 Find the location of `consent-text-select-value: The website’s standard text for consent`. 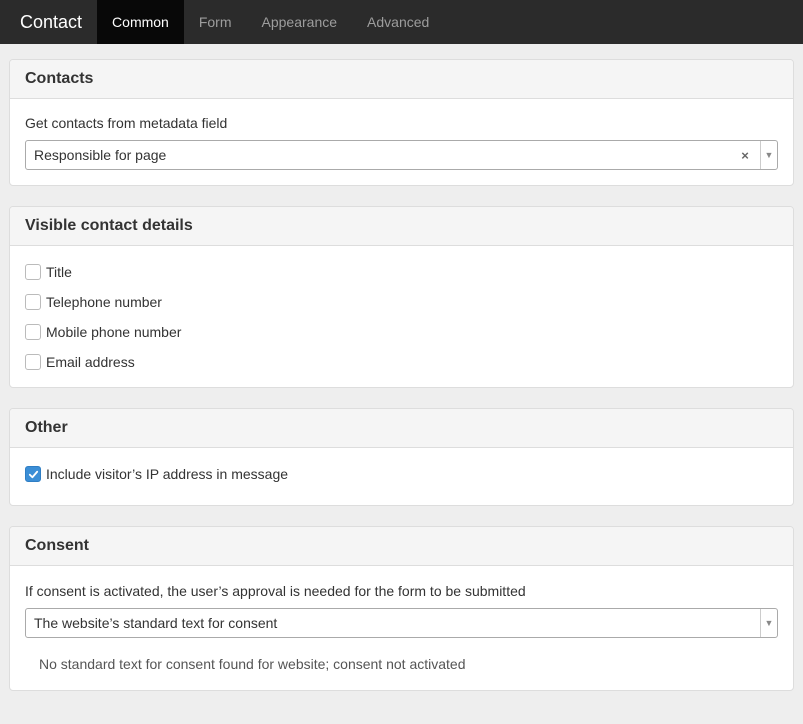

consent-text-select-value: The website’s standard text for consent is located at coordinates (156, 623).